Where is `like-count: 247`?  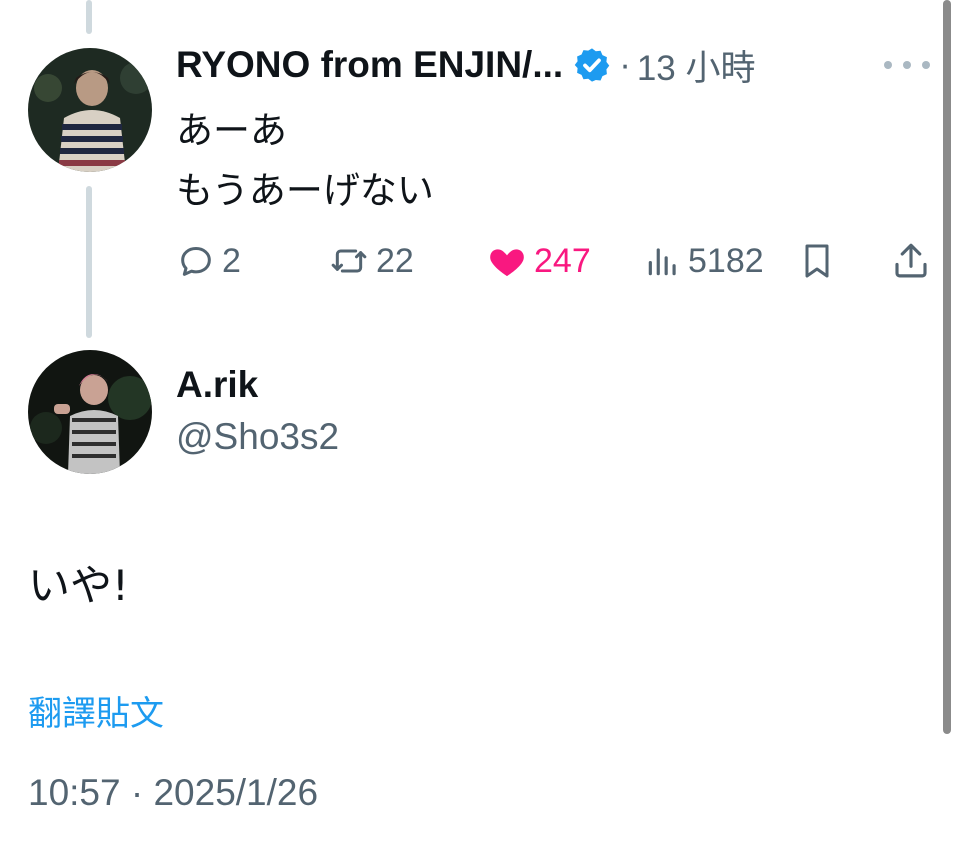 like-count: 247 is located at coordinates (562, 260).